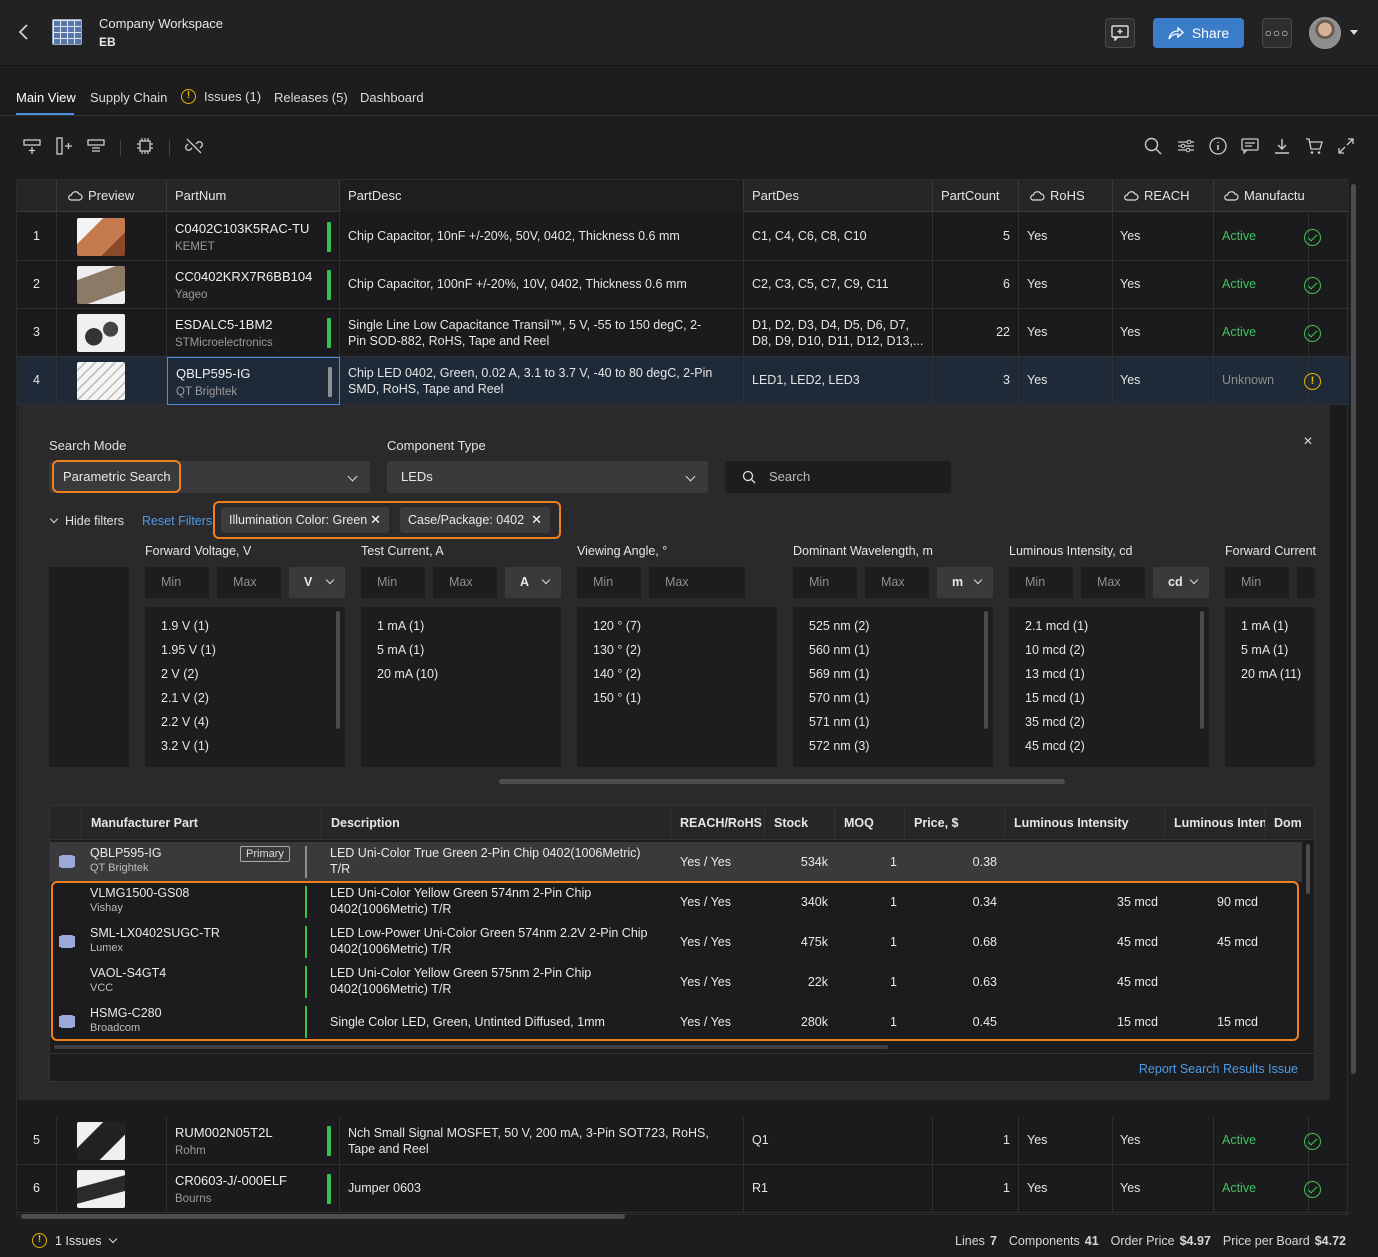 Image resolution: width=1378 pixels, height=1257 pixels. Describe the element at coordinates (46, 97) in the screenshot. I see `tab-main-view: Main View` at that location.